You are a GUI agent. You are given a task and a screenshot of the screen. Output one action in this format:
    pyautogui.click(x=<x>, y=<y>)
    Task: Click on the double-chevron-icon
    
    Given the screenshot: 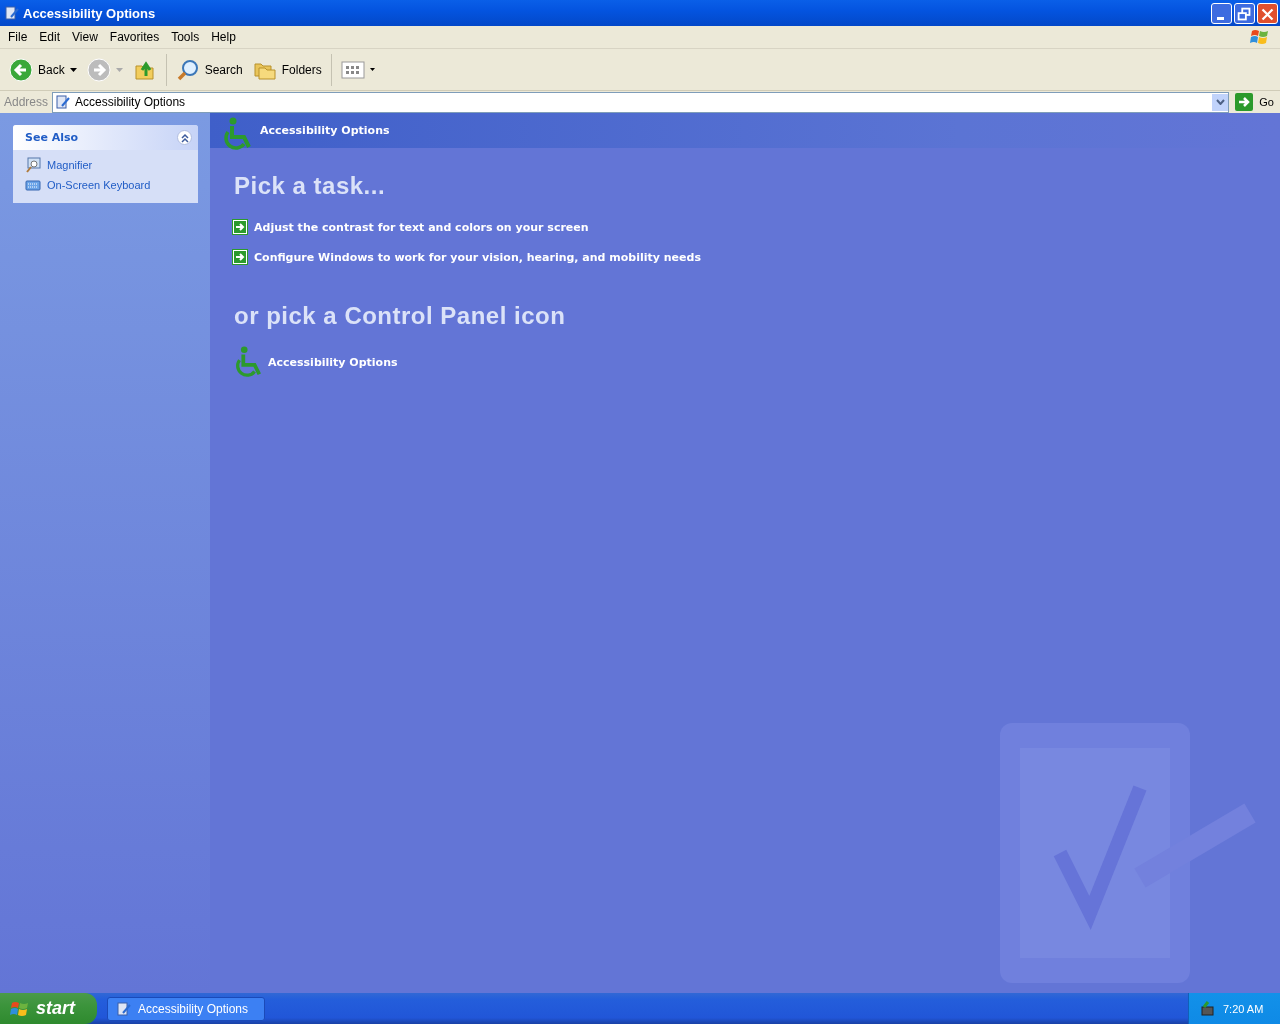 What is the action you would take?
    pyautogui.click(x=184, y=137)
    